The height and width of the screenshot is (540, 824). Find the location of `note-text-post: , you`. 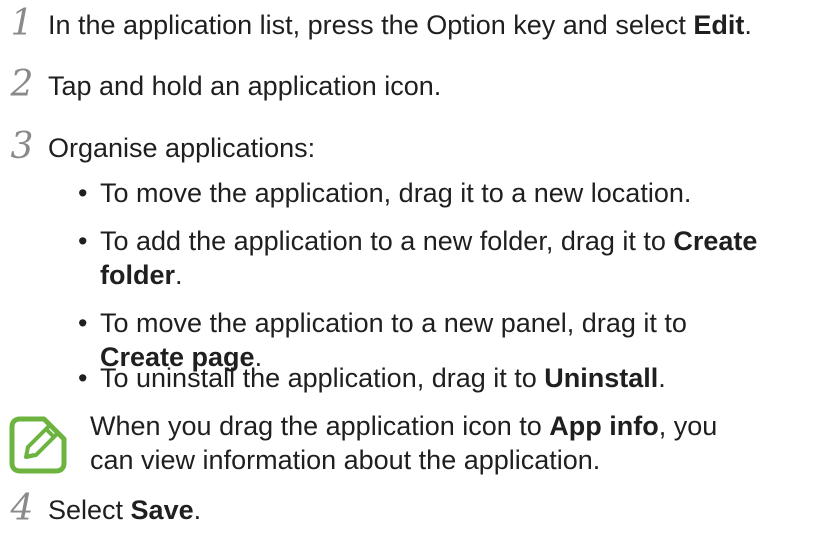

note-text-post: , you is located at coordinates (688, 426).